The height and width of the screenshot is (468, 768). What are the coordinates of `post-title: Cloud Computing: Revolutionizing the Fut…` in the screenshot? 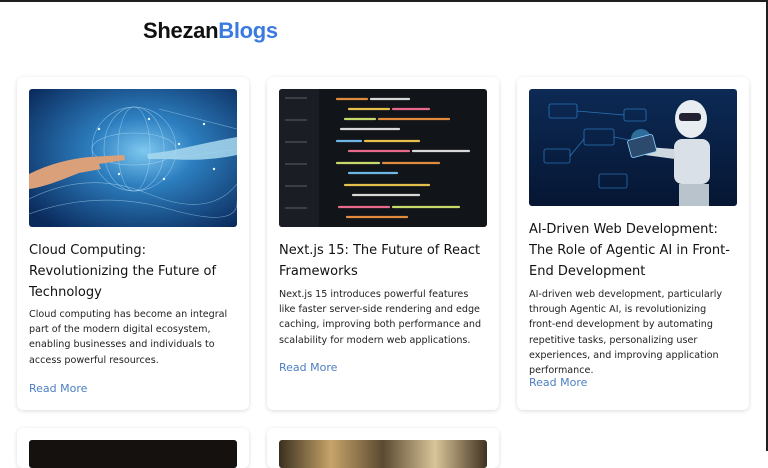 It's located at (135, 271).